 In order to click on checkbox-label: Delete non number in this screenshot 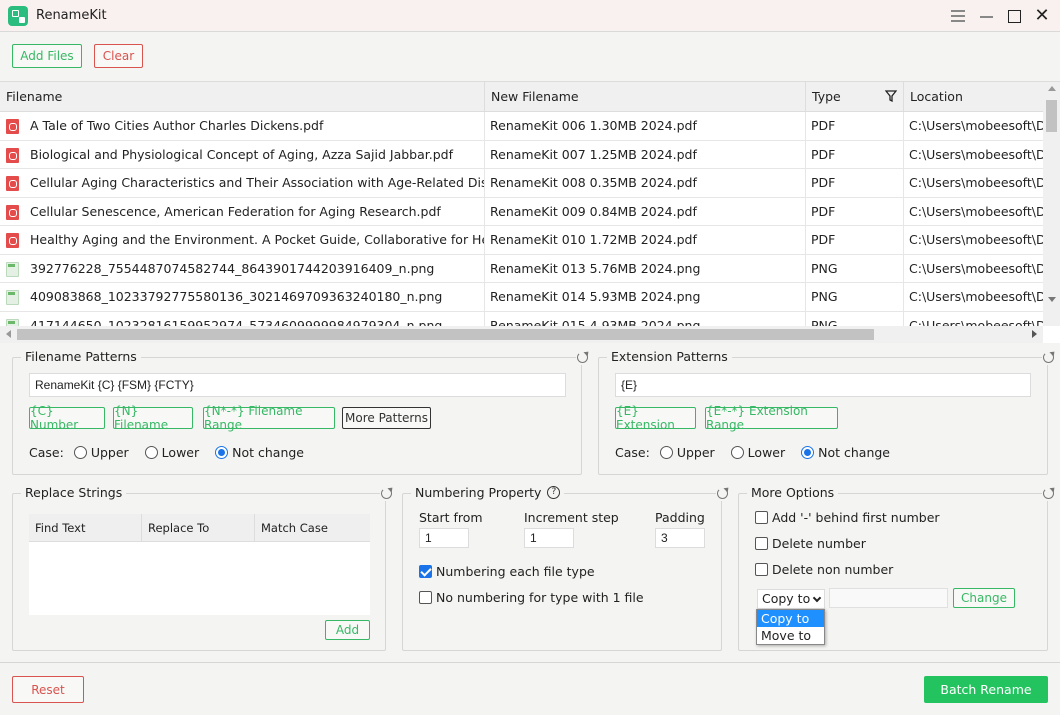, I will do `click(833, 569)`.